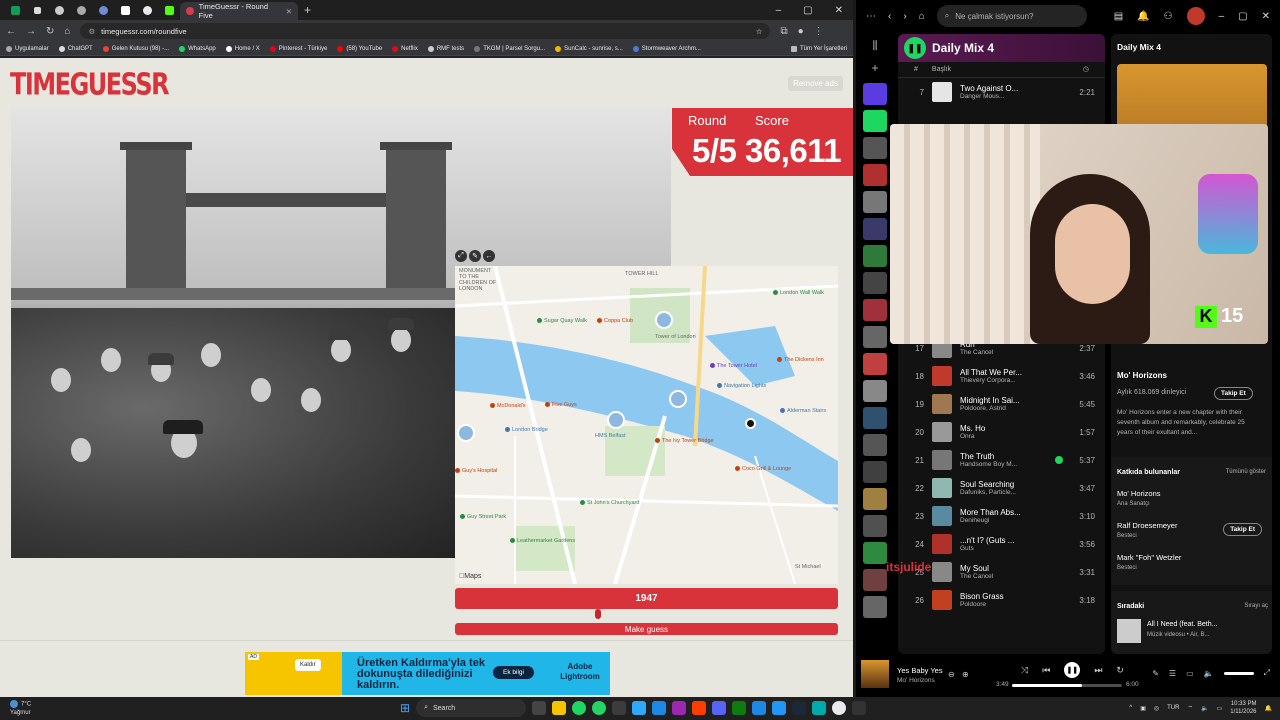 The width and height of the screenshot is (1280, 720). Describe the element at coordinates (904, 16) in the screenshot. I see `forward-icon: ›` at that location.